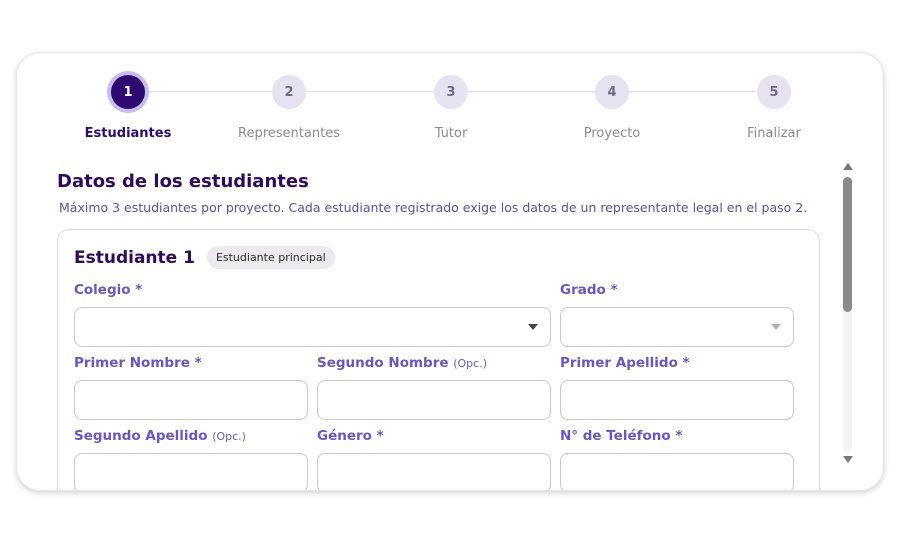 The image size is (899, 536). I want to click on segundo-nombre-field: Segundo Nombre (Opc.), so click(434, 387).